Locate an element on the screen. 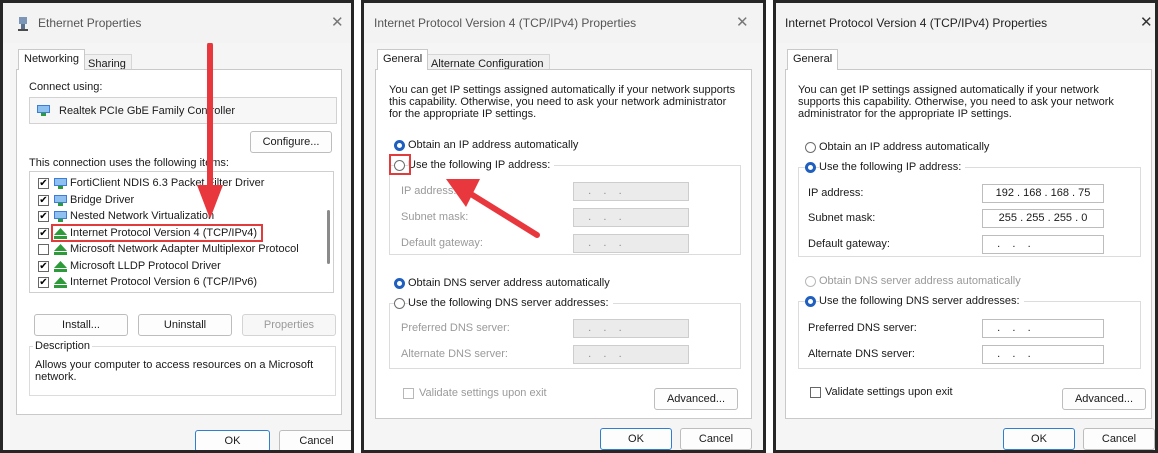 The height and width of the screenshot is (453, 1158). validate-label: Validate settings upon exit is located at coordinates (483, 393).